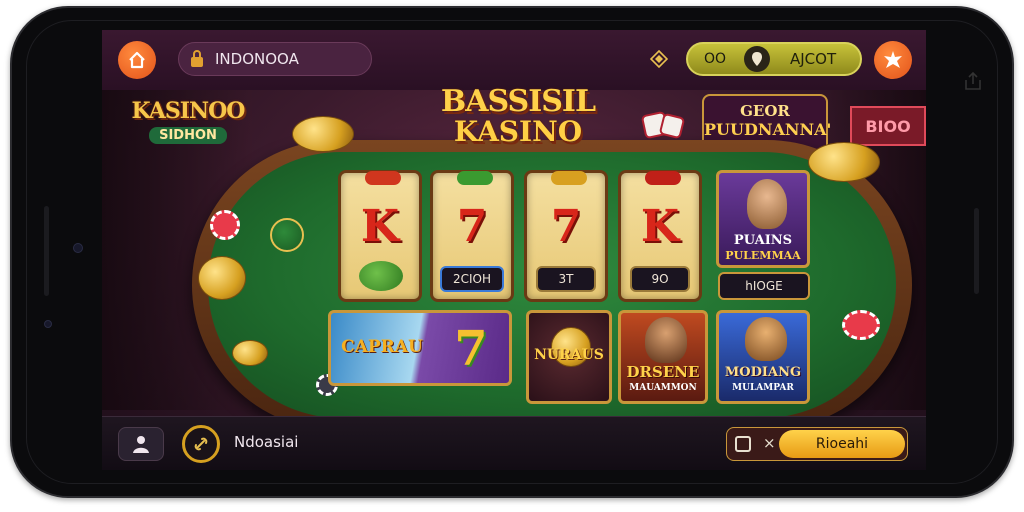 This screenshot has width=1024, height=512. Describe the element at coordinates (471, 349) in the screenshot. I see `seven-icon: 7` at that location.